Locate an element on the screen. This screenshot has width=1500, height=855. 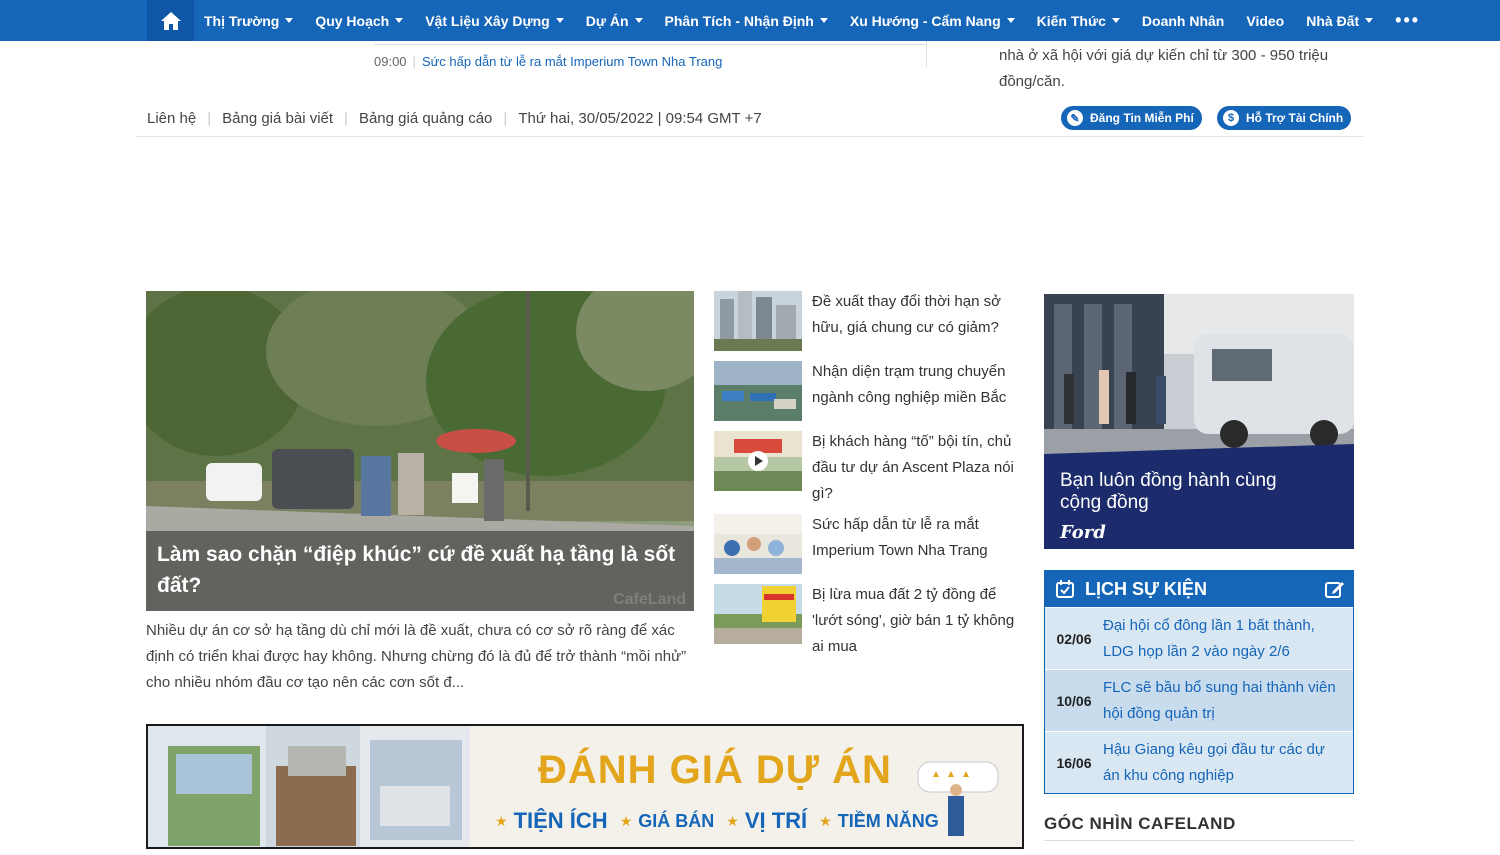
events-title: LỊCH SỰ KIỆN is located at coordinates (1146, 588).